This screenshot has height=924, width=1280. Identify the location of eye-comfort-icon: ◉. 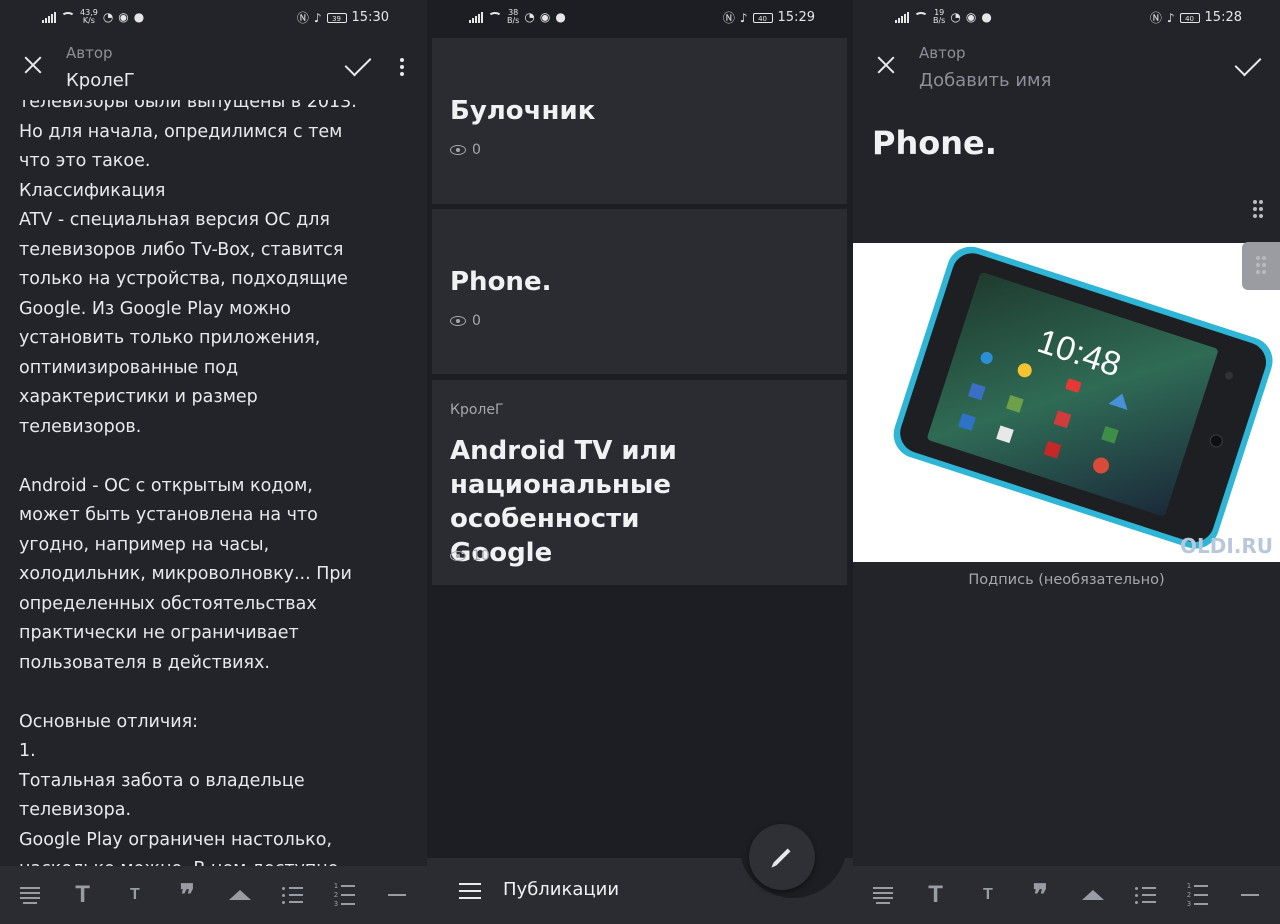
(545, 17).